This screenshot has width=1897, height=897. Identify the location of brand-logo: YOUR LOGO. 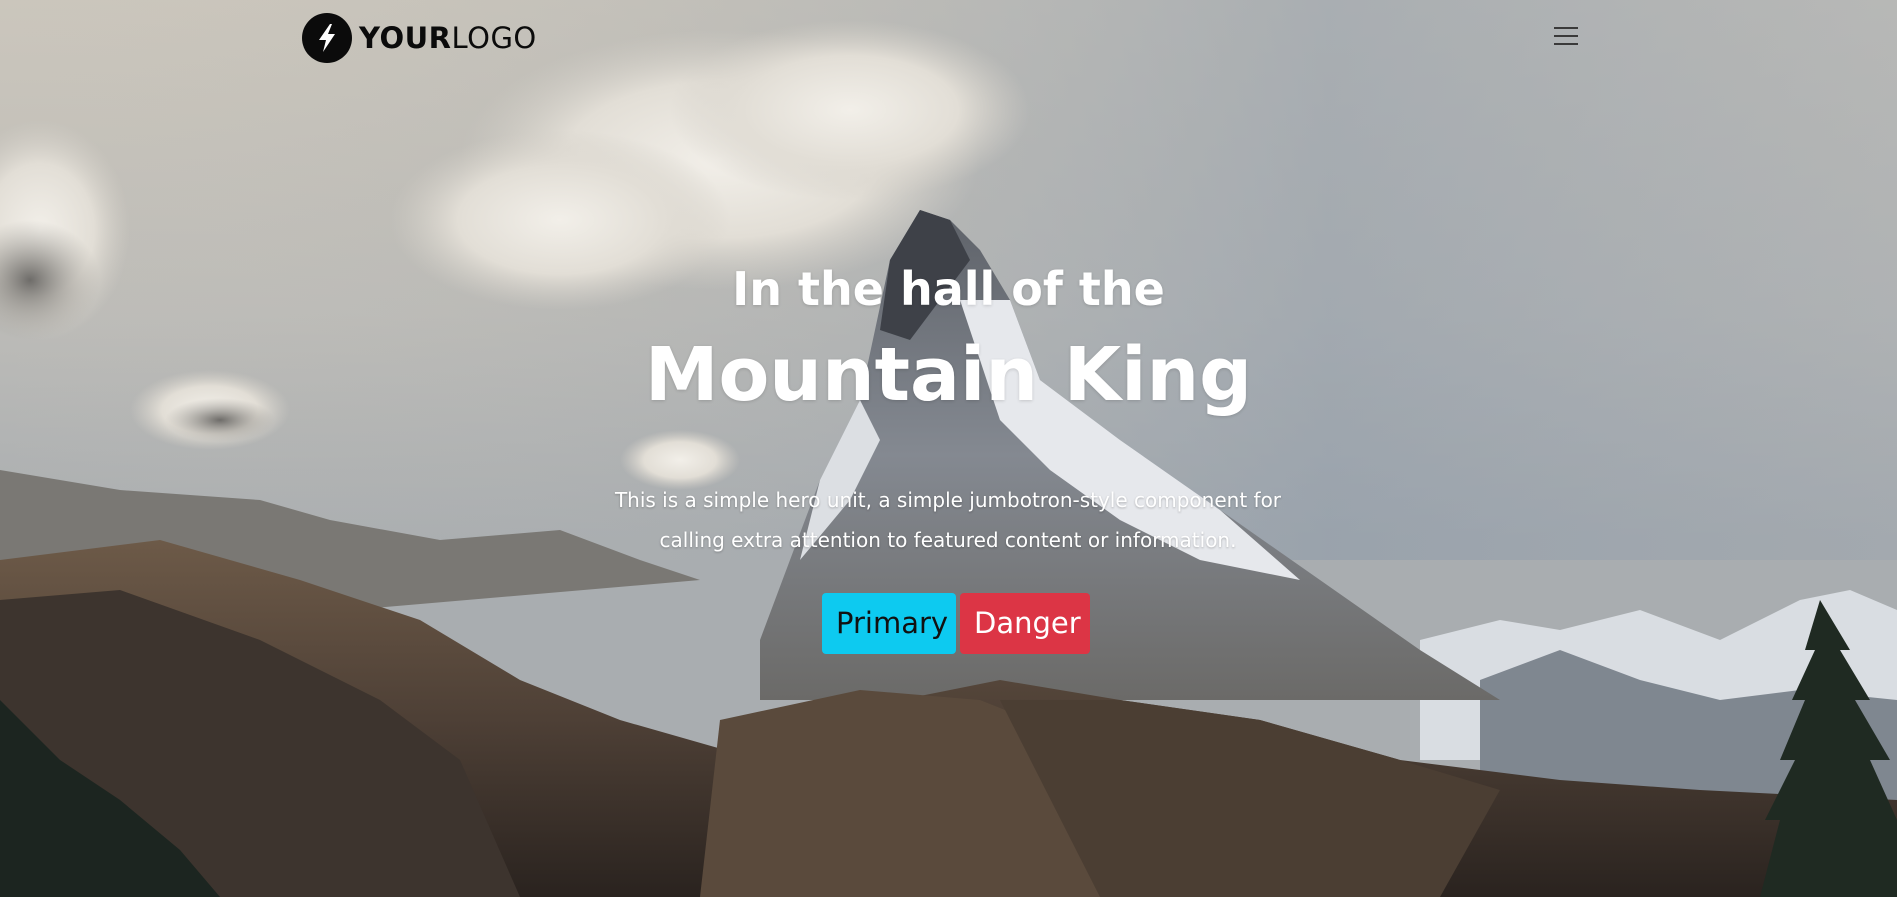
(419, 38).